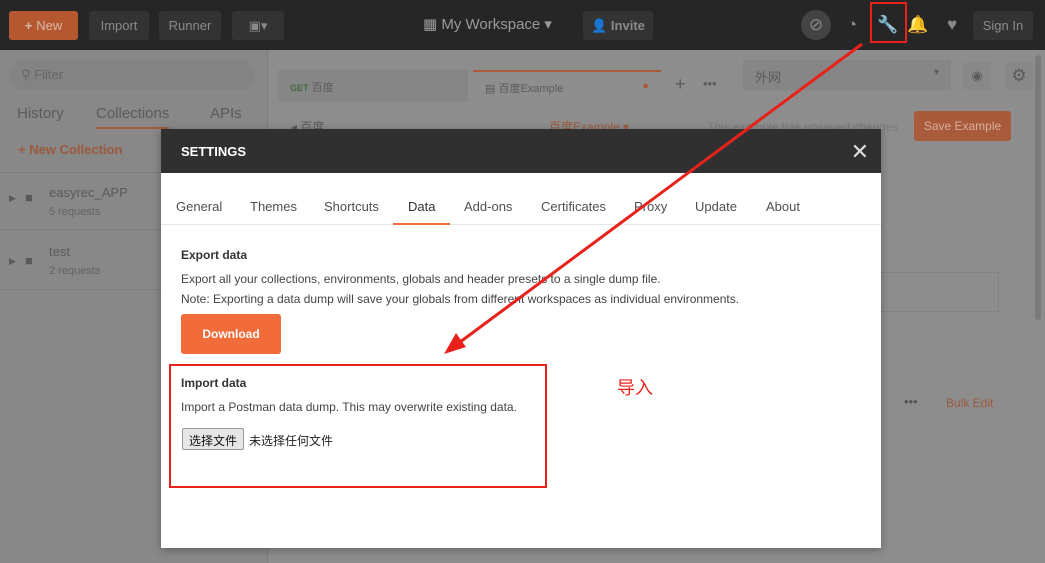 Image resolution: width=1045 pixels, height=563 pixels. What do you see at coordinates (635, 388) in the screenshot?
I see `annotation-label: 导入` at bounding box center [635, 388].